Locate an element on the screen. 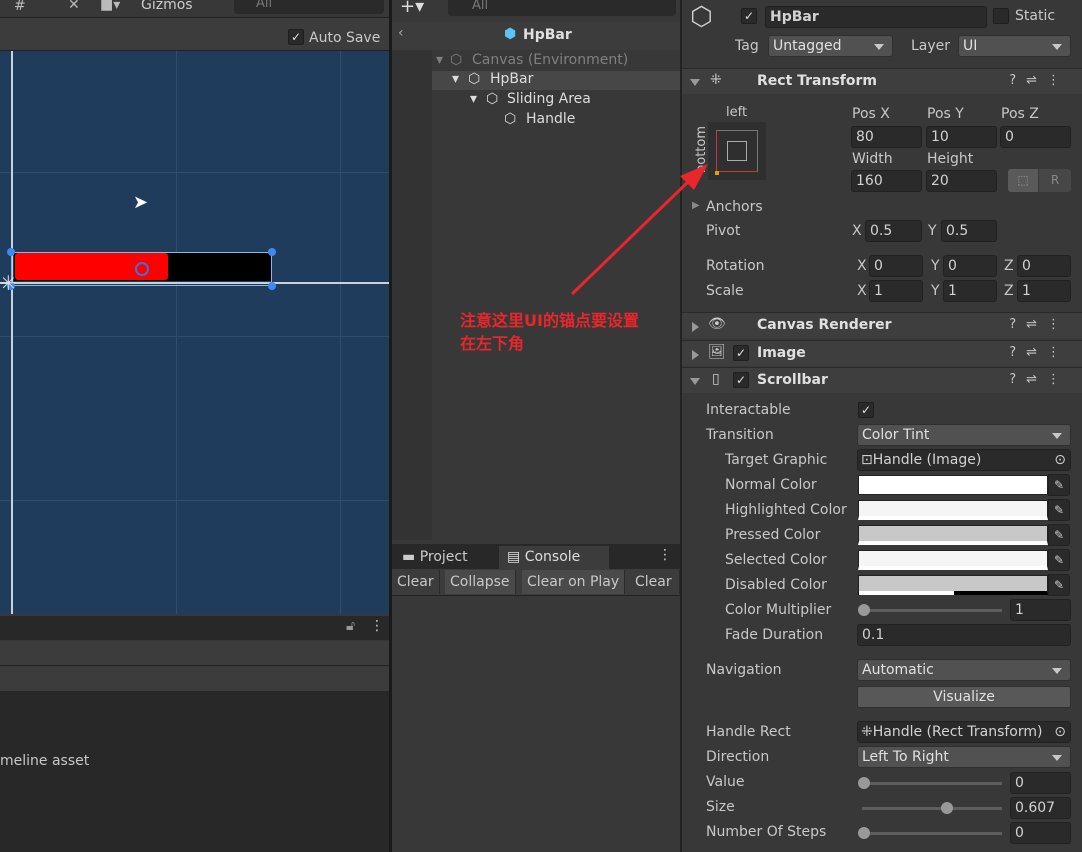 The height and width of the screenshot is (852, 1082). annotation-line: 注意这里UI的锚点要设置 is located at coordinates (549, 320).